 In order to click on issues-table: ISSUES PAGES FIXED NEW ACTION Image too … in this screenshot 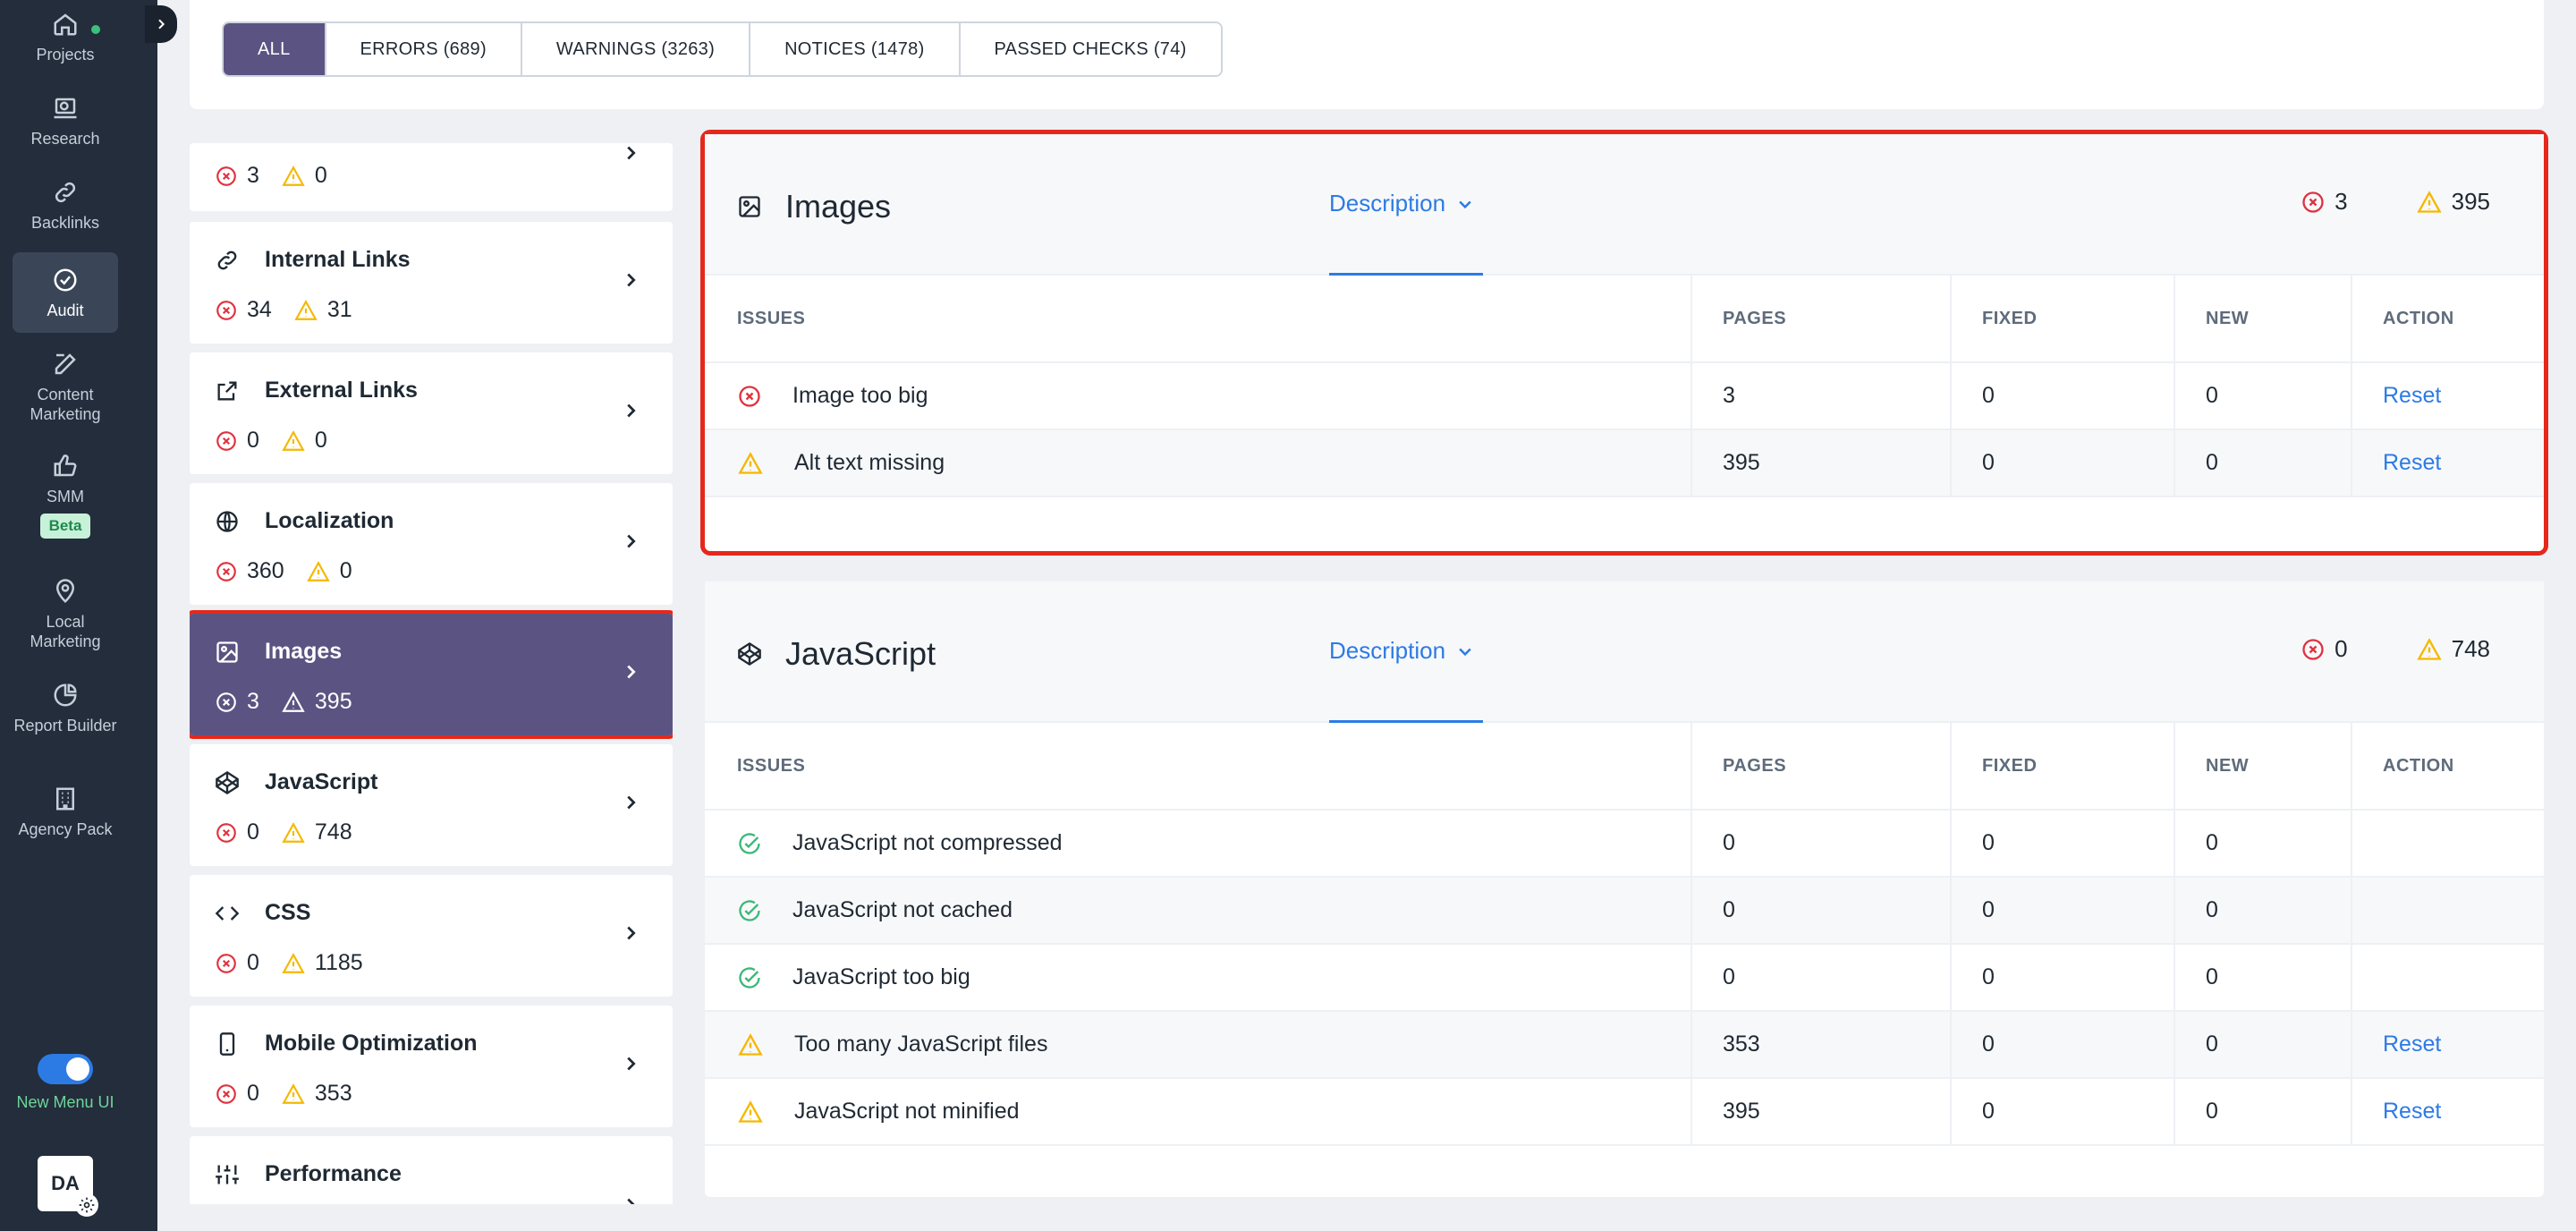, I will do `click(1624, 386)`.